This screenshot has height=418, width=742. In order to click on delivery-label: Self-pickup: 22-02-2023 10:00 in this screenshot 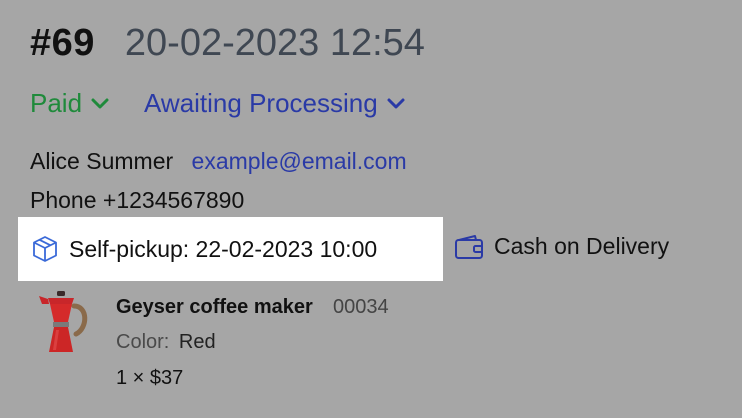, I will do `click(223, 248)`.